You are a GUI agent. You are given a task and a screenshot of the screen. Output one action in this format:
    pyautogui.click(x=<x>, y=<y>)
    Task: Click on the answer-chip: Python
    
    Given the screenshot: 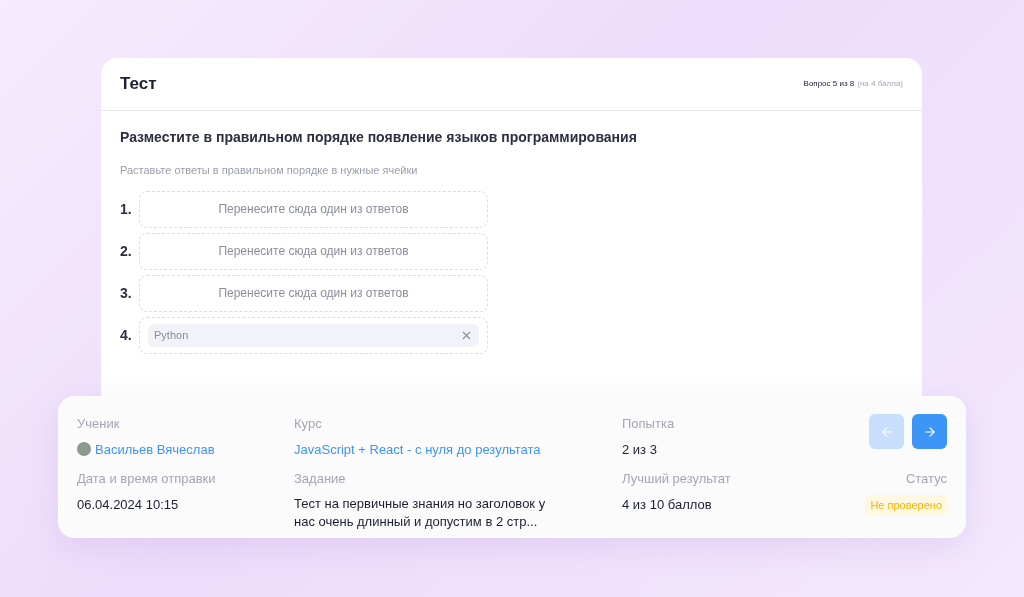 What is the action you would take?
    pyautogui.click(x=313, y=335)
    